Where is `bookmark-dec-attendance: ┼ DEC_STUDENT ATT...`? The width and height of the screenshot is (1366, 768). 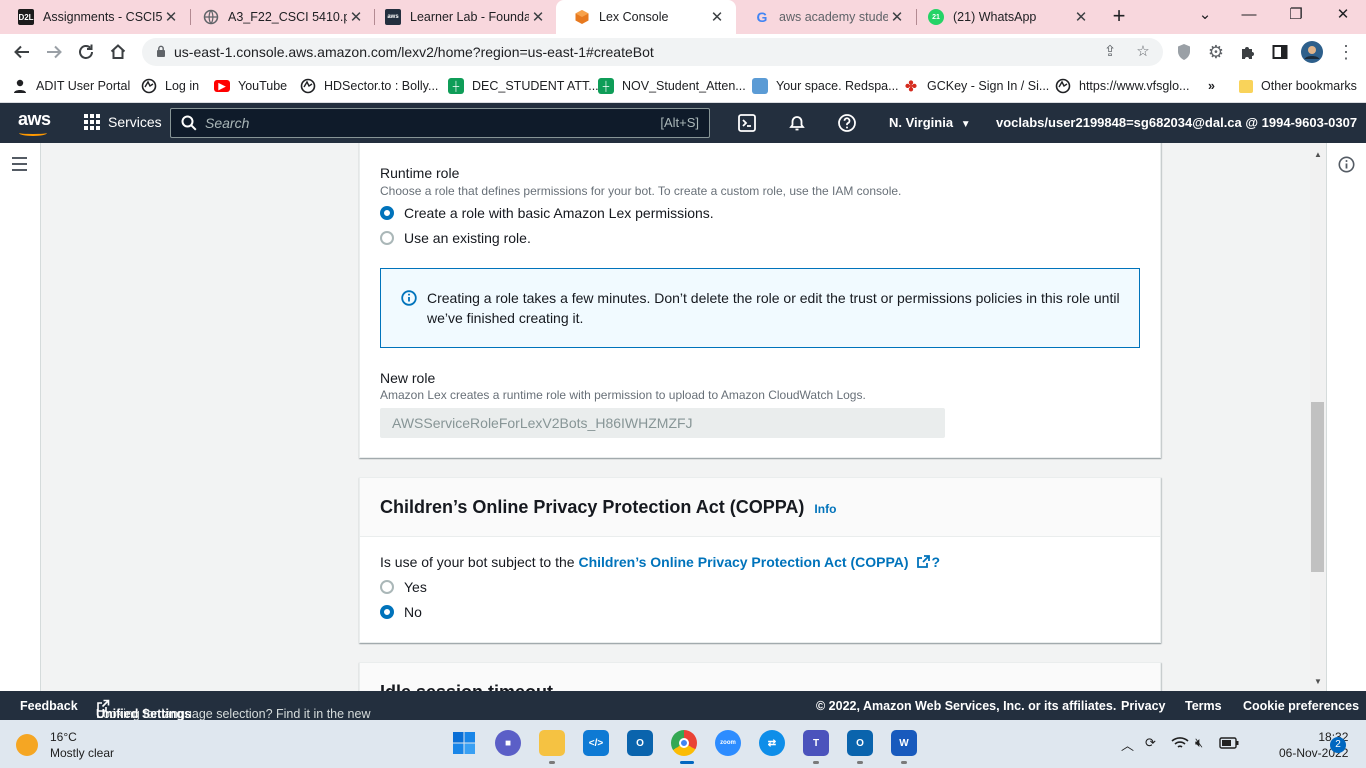 bookmark-dec-attendance: ┼ DEC_STUDENT ATT... is located at coordinates (523, 86).